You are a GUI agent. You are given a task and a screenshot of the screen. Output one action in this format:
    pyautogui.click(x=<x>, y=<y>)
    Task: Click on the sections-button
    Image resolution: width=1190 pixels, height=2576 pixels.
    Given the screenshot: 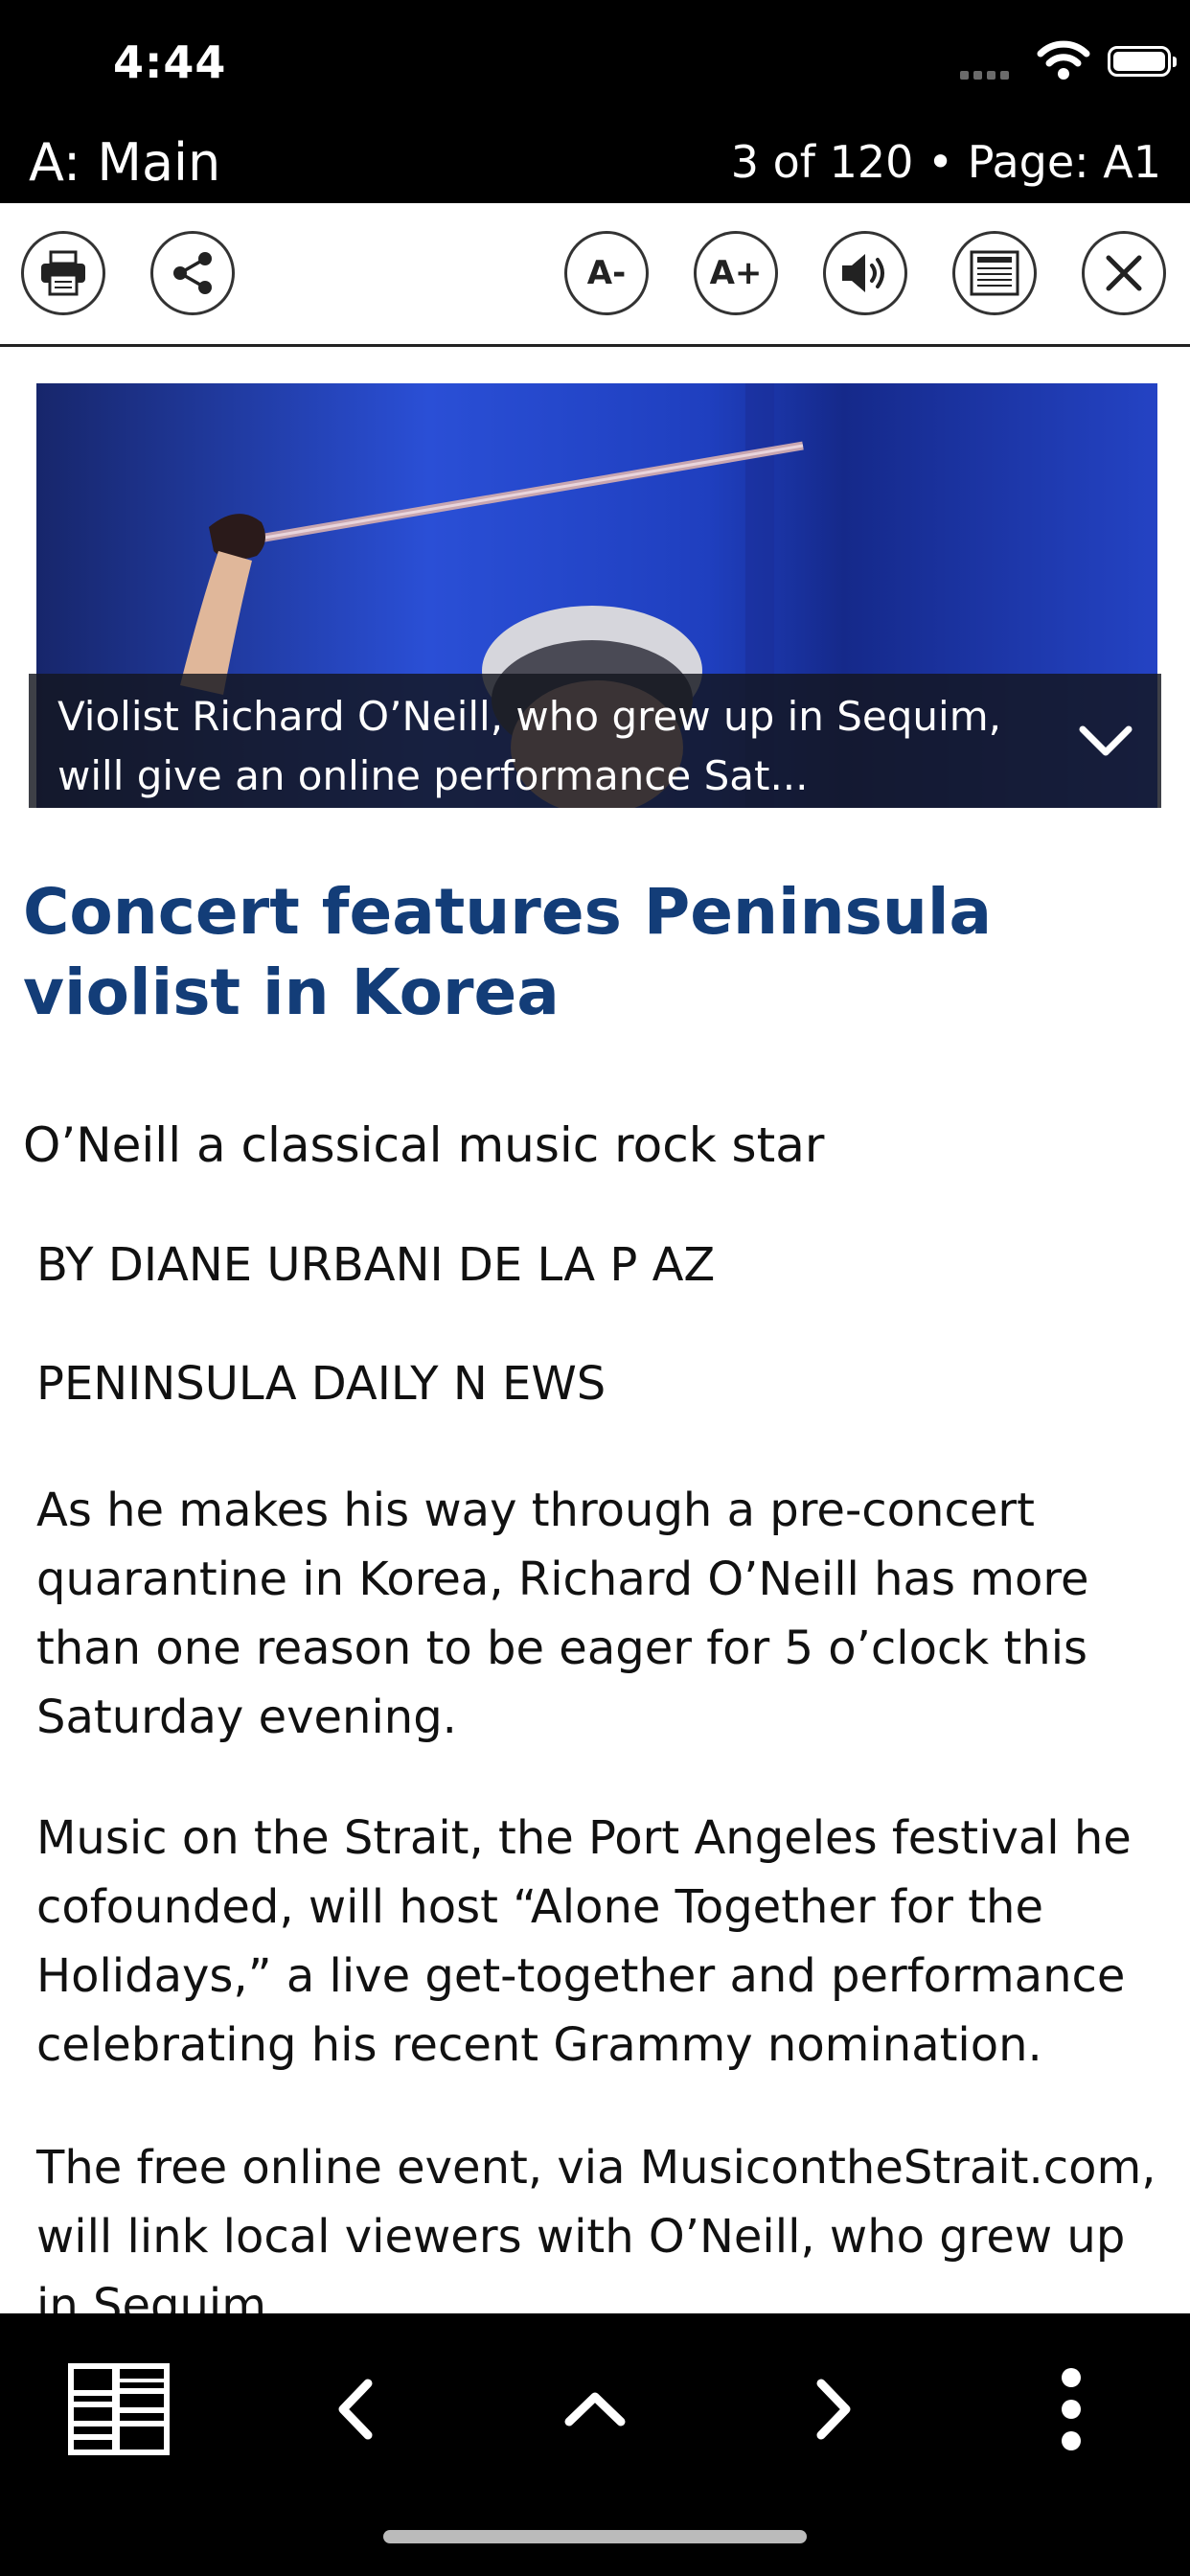 What is the action you would take?
    pyautogui.click(x=119, y=2409)
    